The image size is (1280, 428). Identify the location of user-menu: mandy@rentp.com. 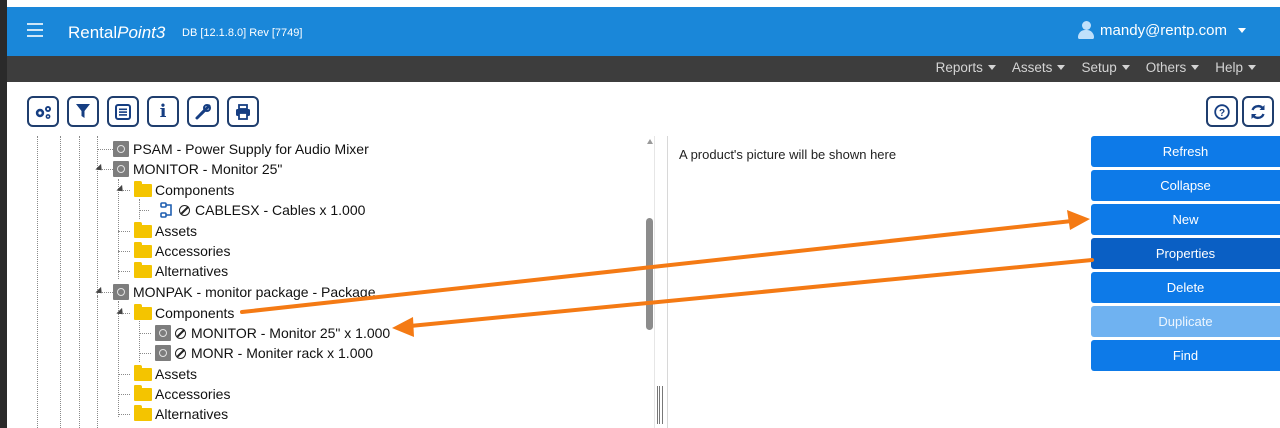
(1162, 30).